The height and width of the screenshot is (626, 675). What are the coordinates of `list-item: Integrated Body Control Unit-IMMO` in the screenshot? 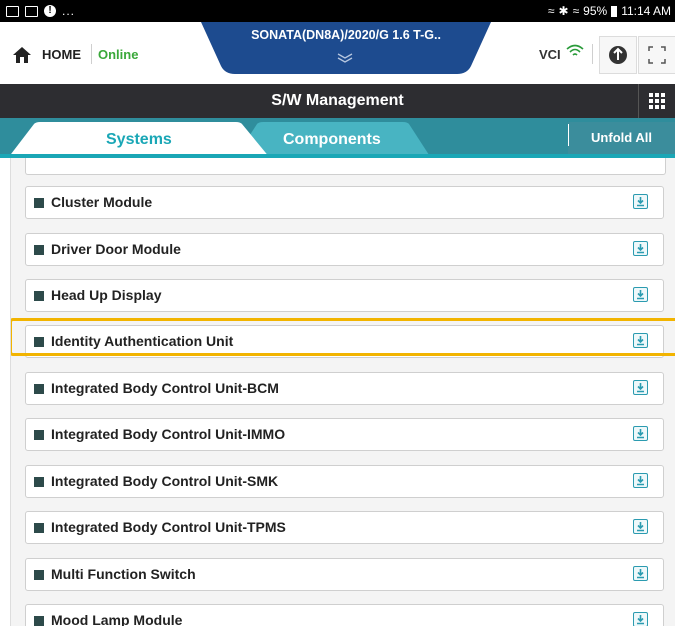 It's located at (344, 434).